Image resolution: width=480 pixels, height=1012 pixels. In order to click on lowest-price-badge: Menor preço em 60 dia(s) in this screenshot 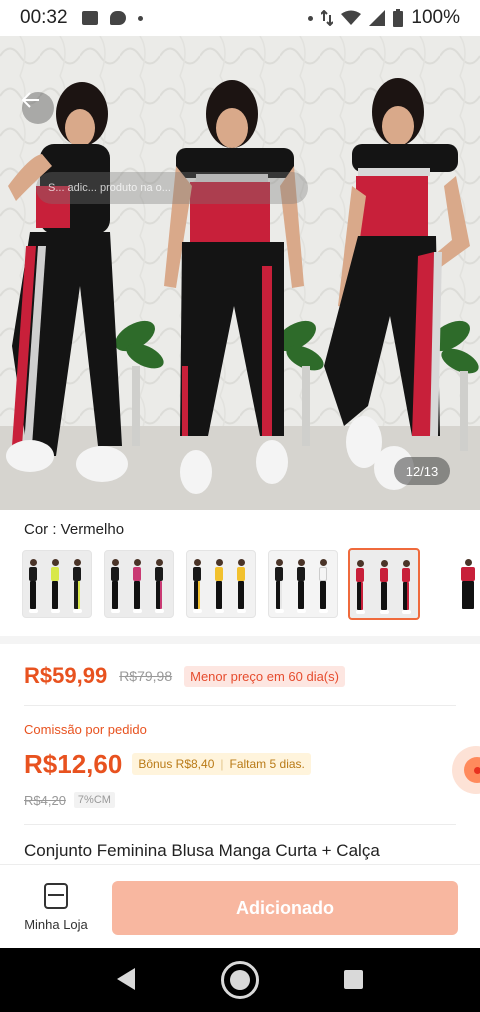, I will do `click(264, 676)`.